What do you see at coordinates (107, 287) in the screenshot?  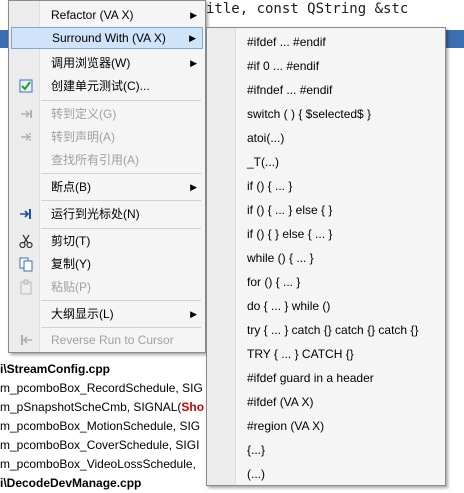 I see `menu-item-paste: 粘贴(P)` at bounding box center [107, 287].